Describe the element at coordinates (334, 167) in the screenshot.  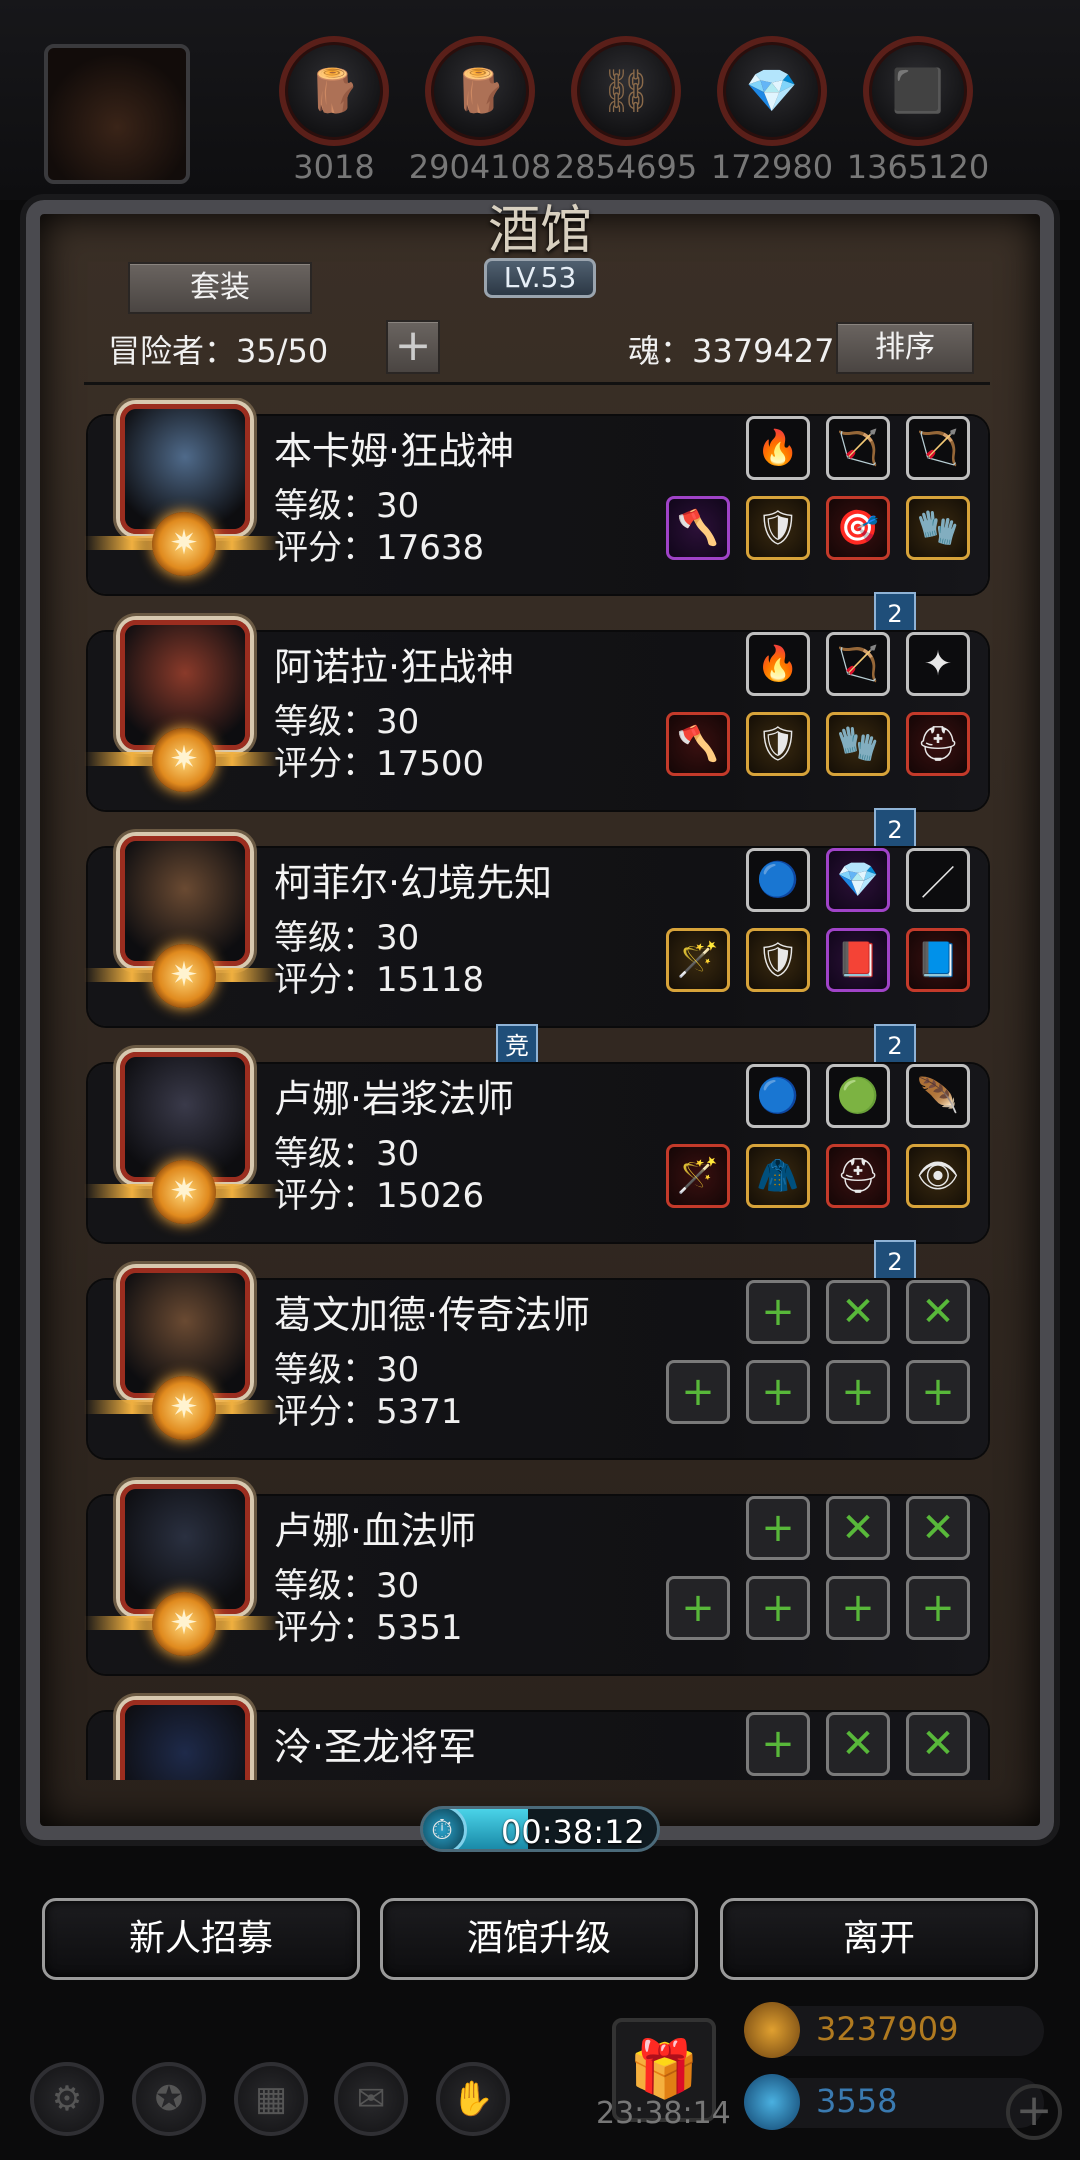
I see `resource-amount: 3018` at that location.